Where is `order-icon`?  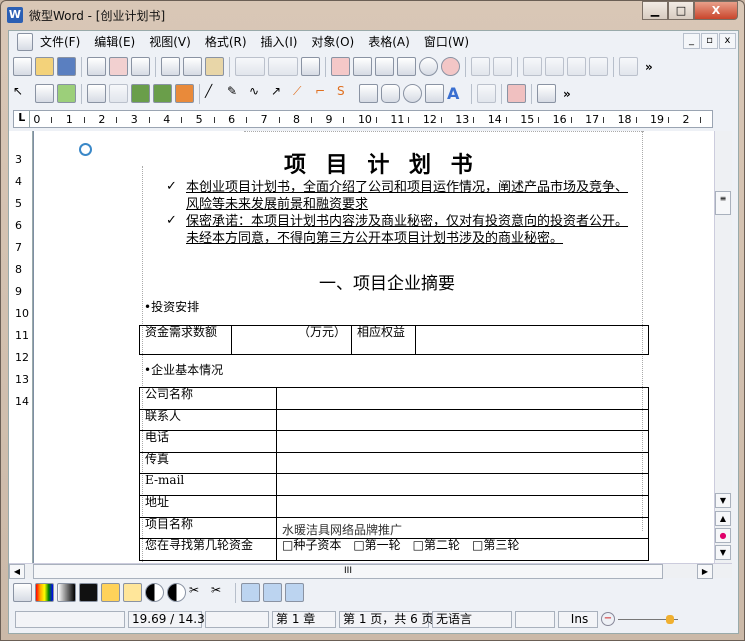
order-icon is located at coordinates (516, 93).